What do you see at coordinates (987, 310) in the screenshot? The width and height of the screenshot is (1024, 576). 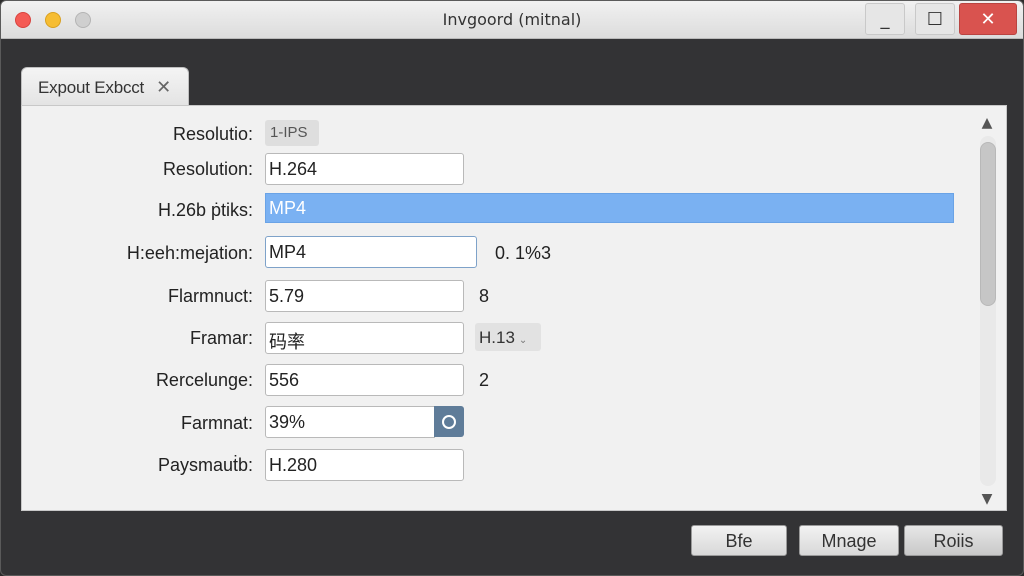 I see `vertical-scrollbar: ▲ ▼` at bounding box center [987, 310].